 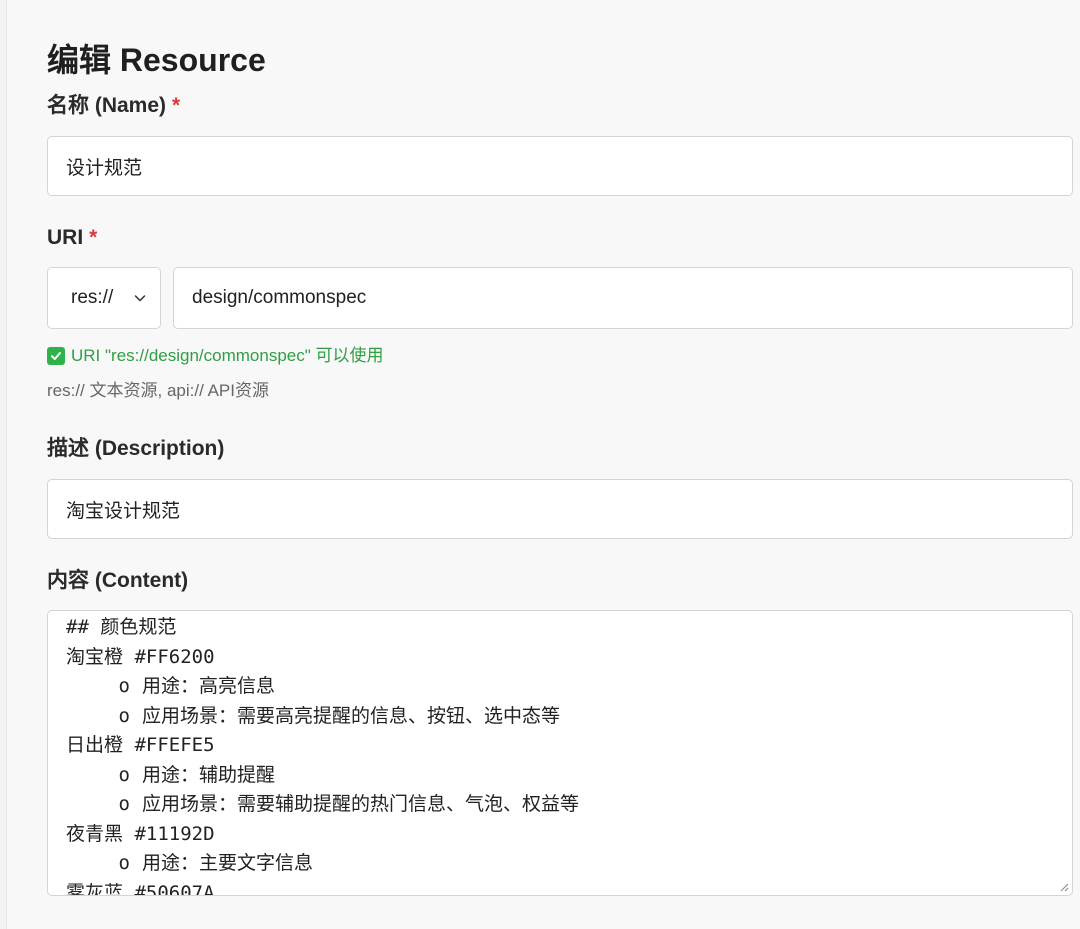 What do you see at coordinates (92, 297) in the screenshot?
I see `uri-scheme-value: res://` at bounding box center [92, 297].